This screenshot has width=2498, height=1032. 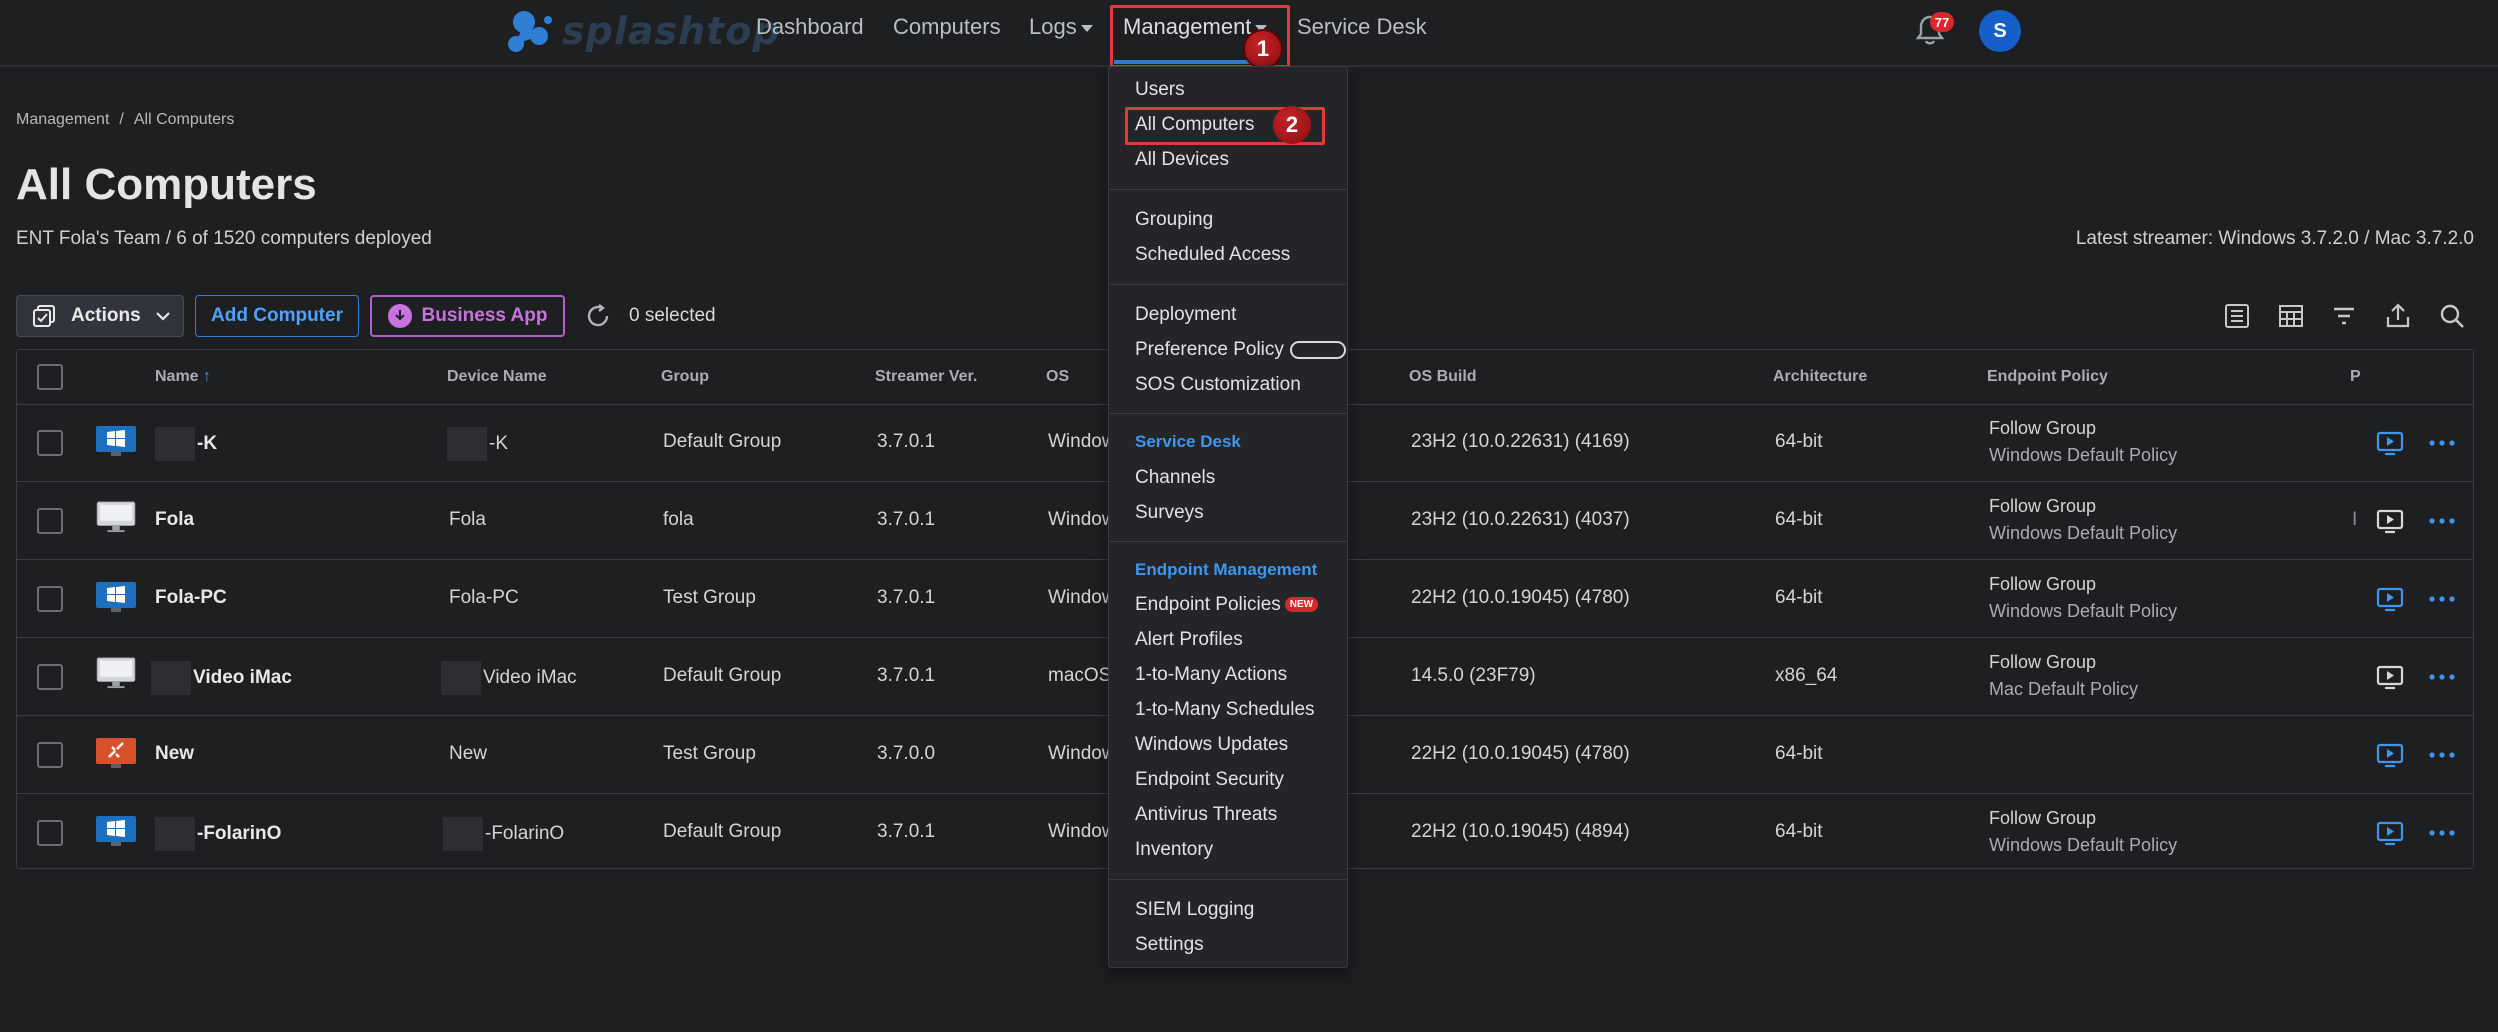 What do you see at coordinates (678, 519) in the screenshot?
I see `group-cell: fola` at bounding box center [678, 519].